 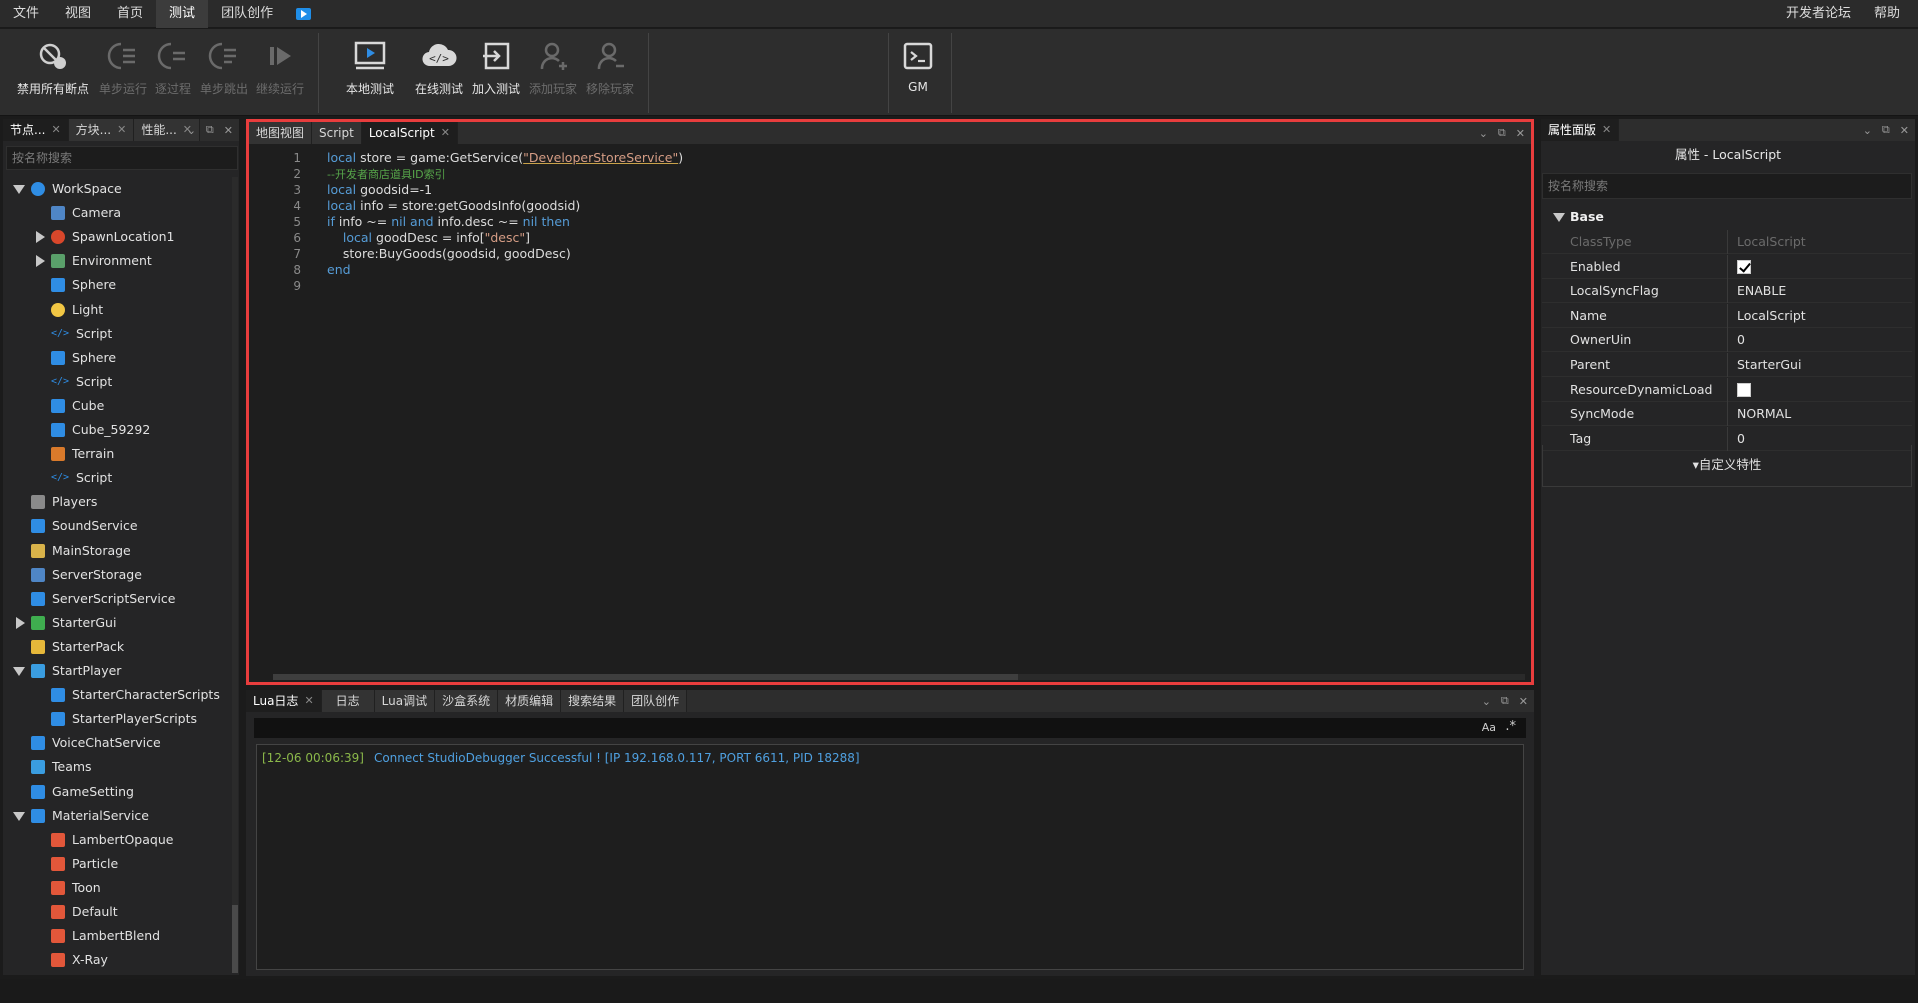 I want to click on tree-item: SoundService, so click(x=75, y=526).